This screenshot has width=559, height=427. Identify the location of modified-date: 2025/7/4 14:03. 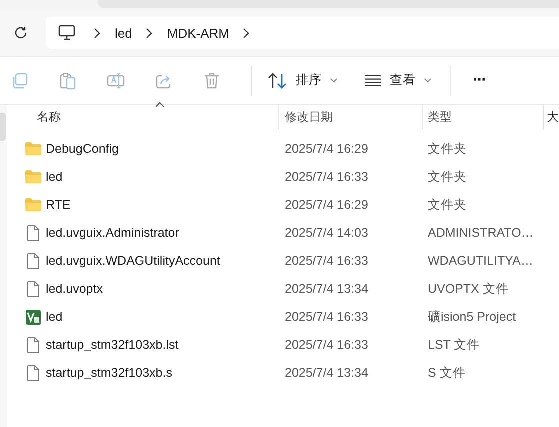
(327, 233).